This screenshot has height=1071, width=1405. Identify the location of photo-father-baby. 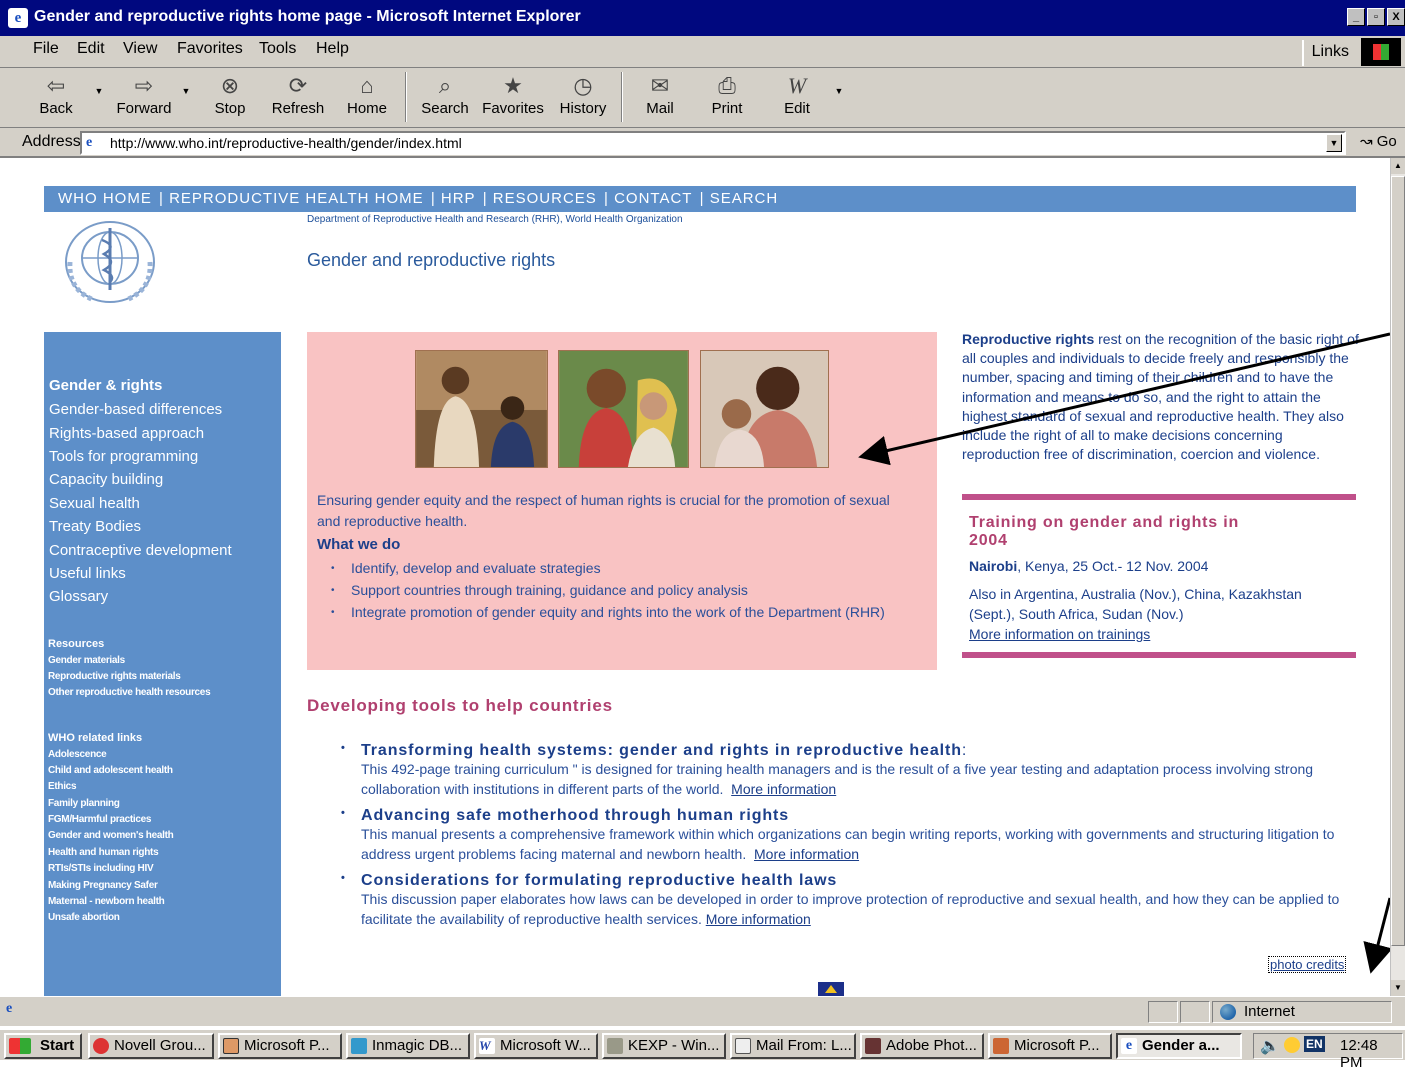
(764, 409).